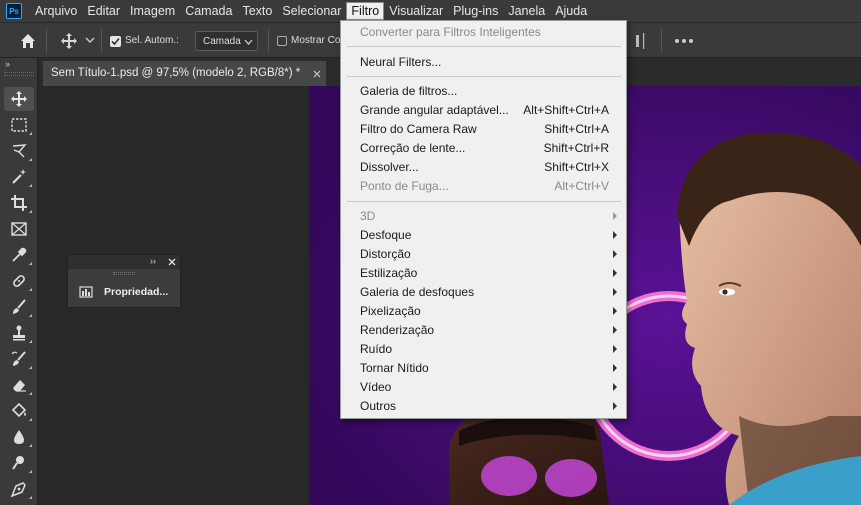 This screenshot has width=861, height=505. Describe the element at coordinates (7, 64) in the screenshot. I see `collapse-panel-button: ››` at that location.